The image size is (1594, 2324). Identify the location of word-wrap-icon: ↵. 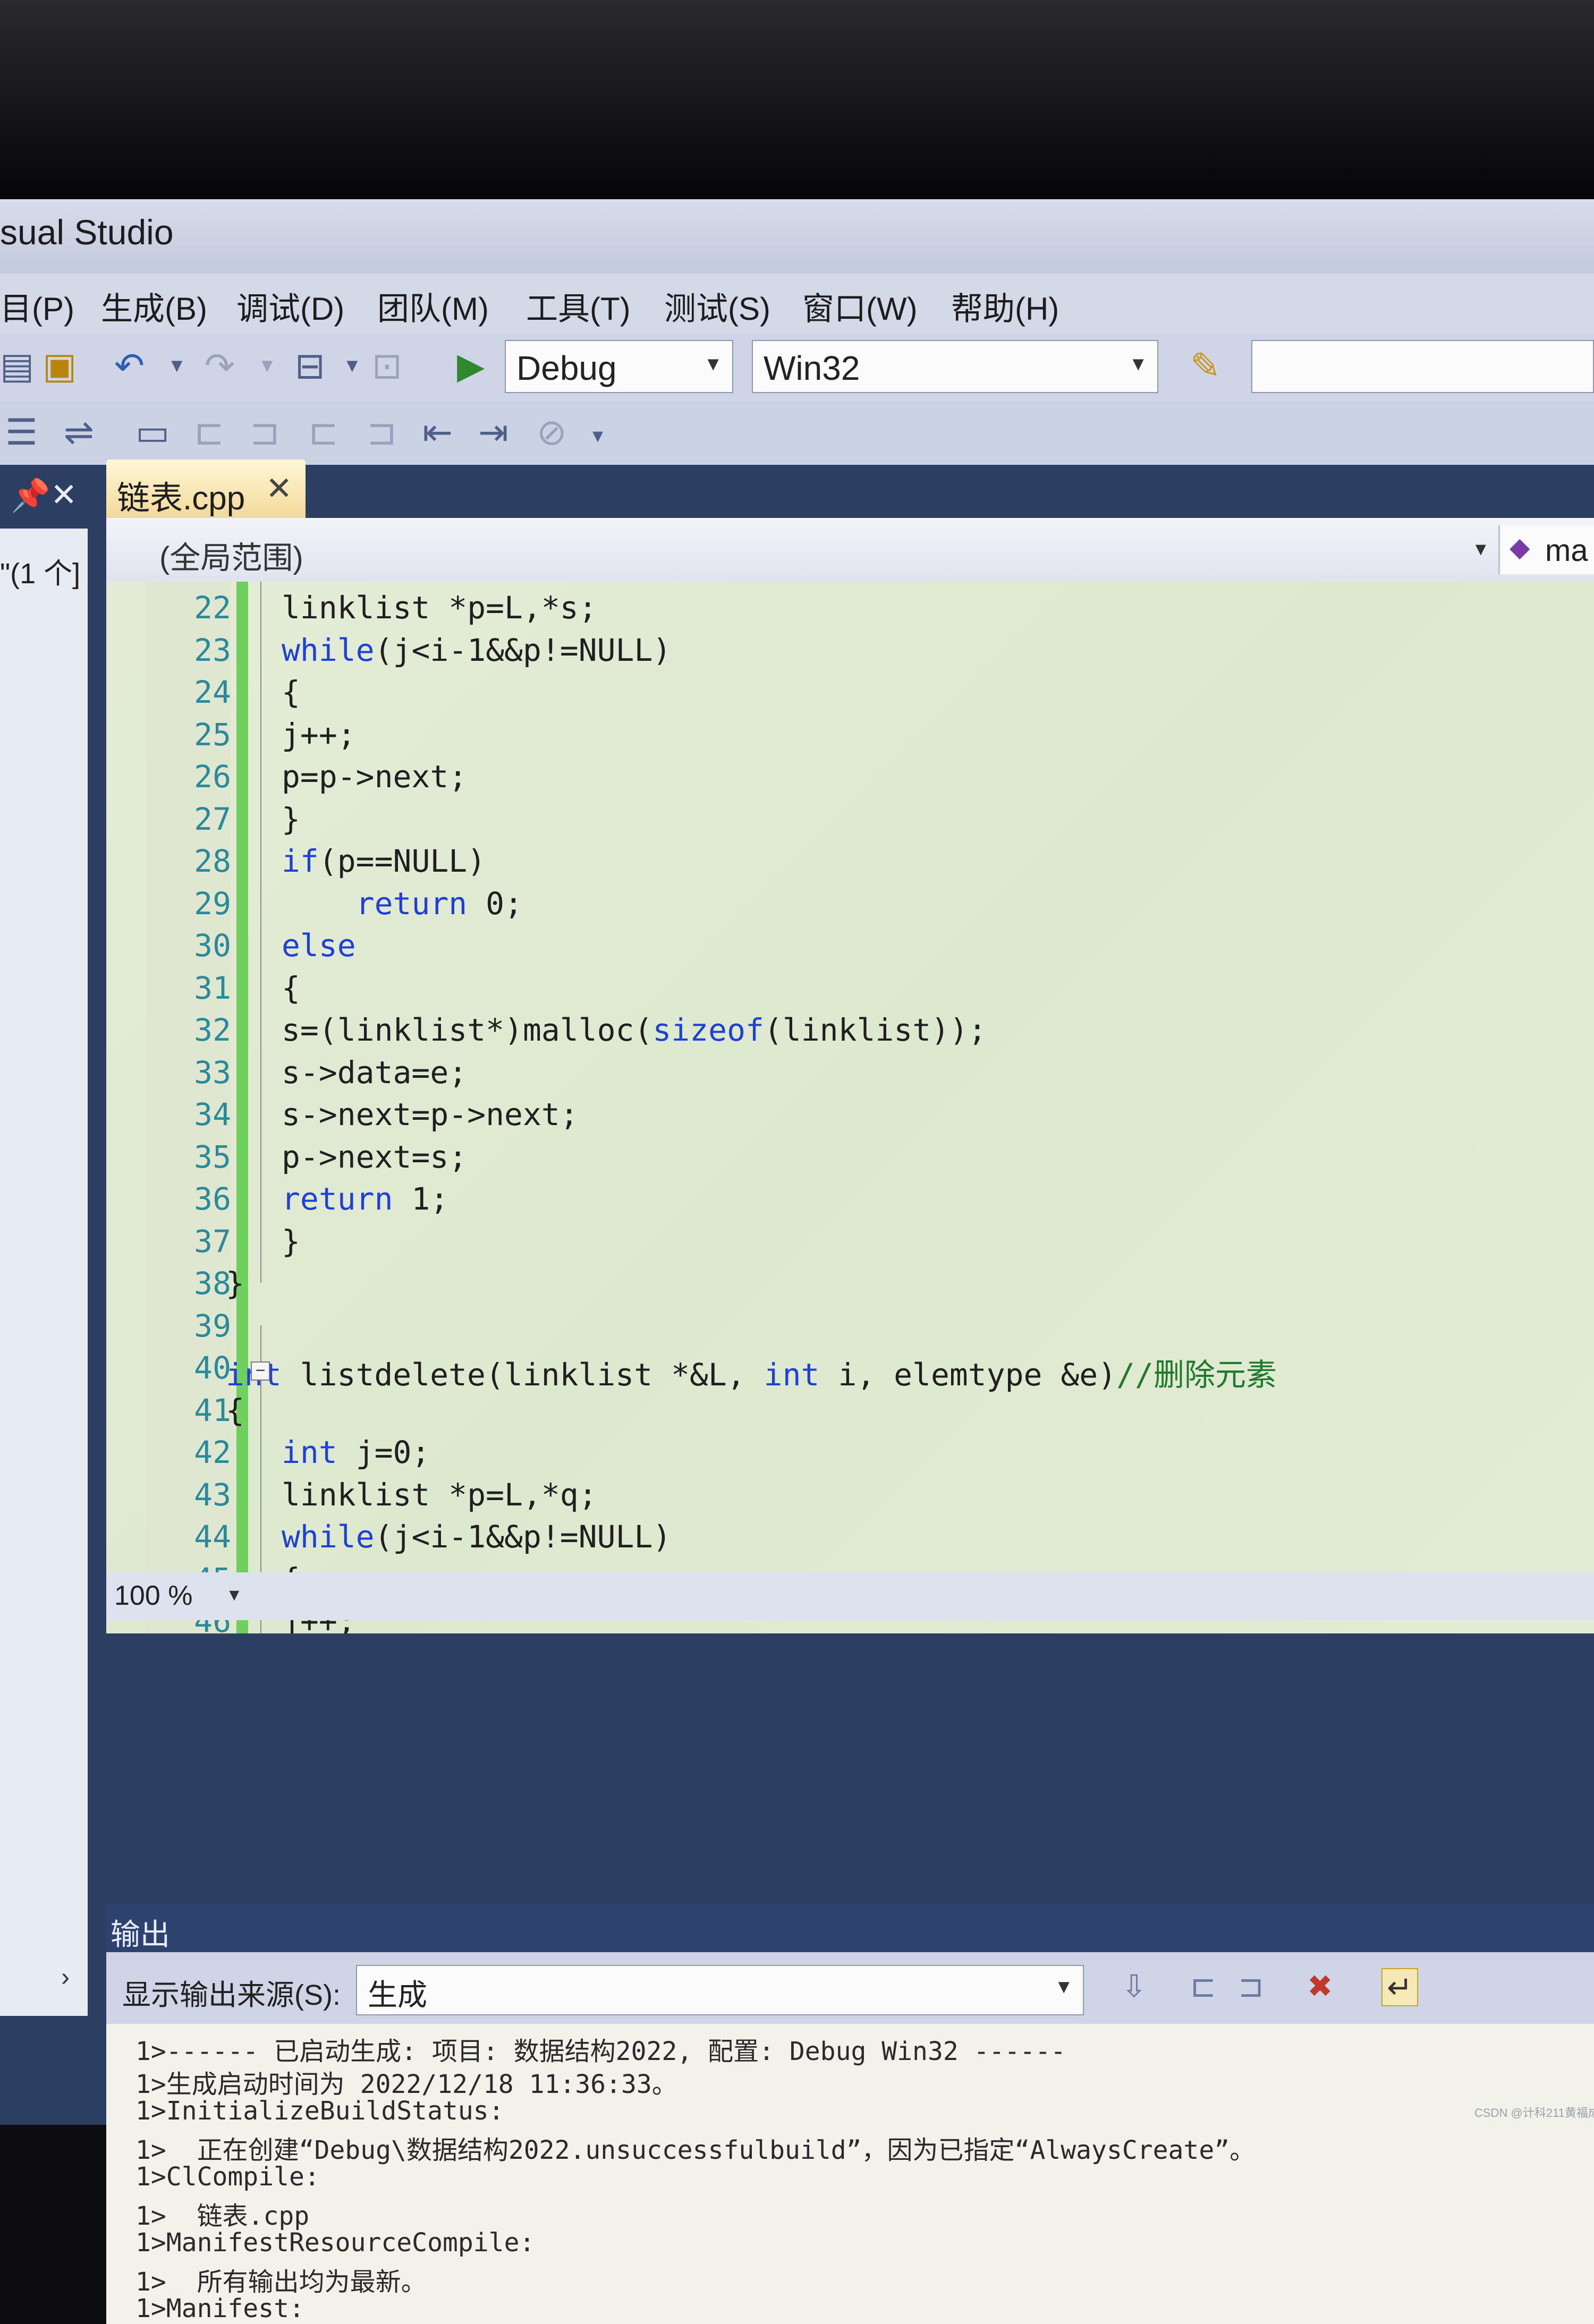
(1399, 1987).